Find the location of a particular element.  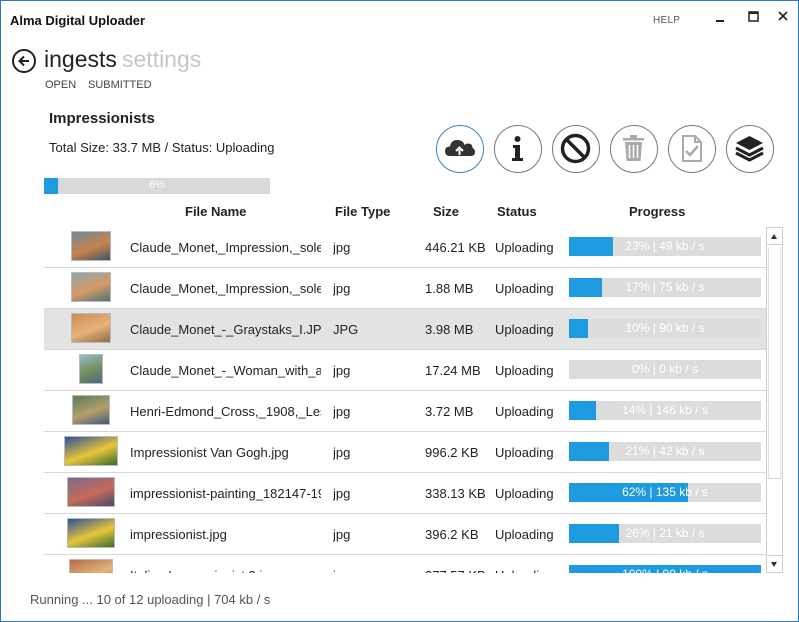

subtab-open: OPEN is located at coordinates (60, 85).